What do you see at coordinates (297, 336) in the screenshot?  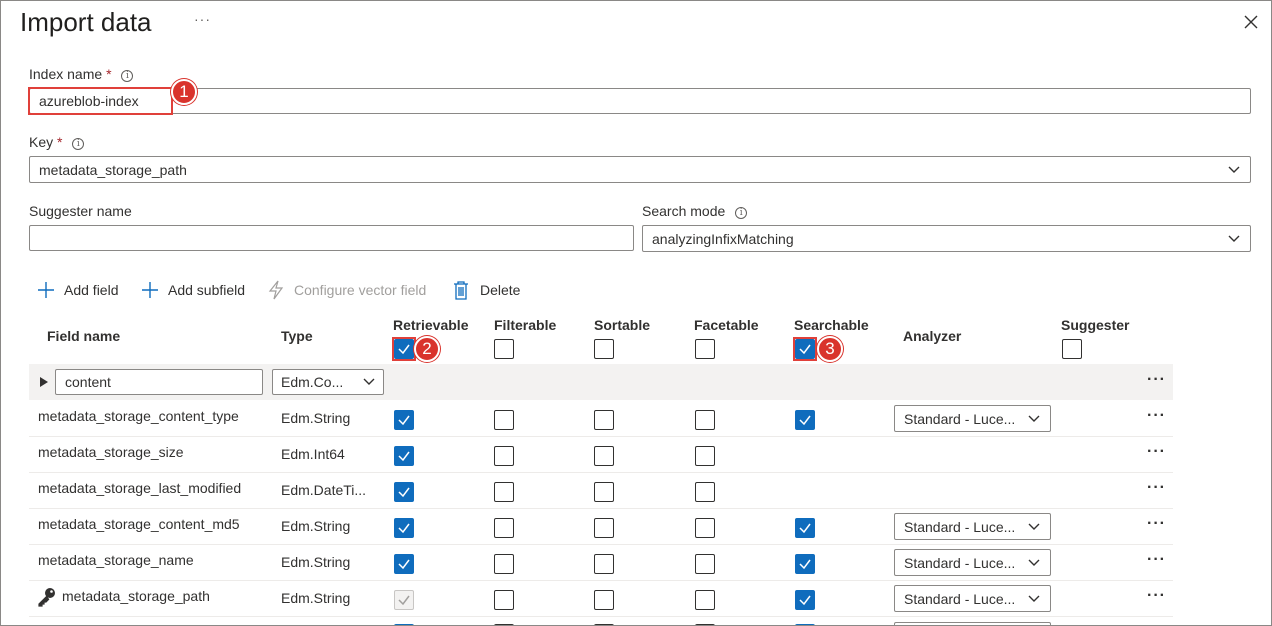 I see `column-header-type: Type` at bounding box center [297, 336].